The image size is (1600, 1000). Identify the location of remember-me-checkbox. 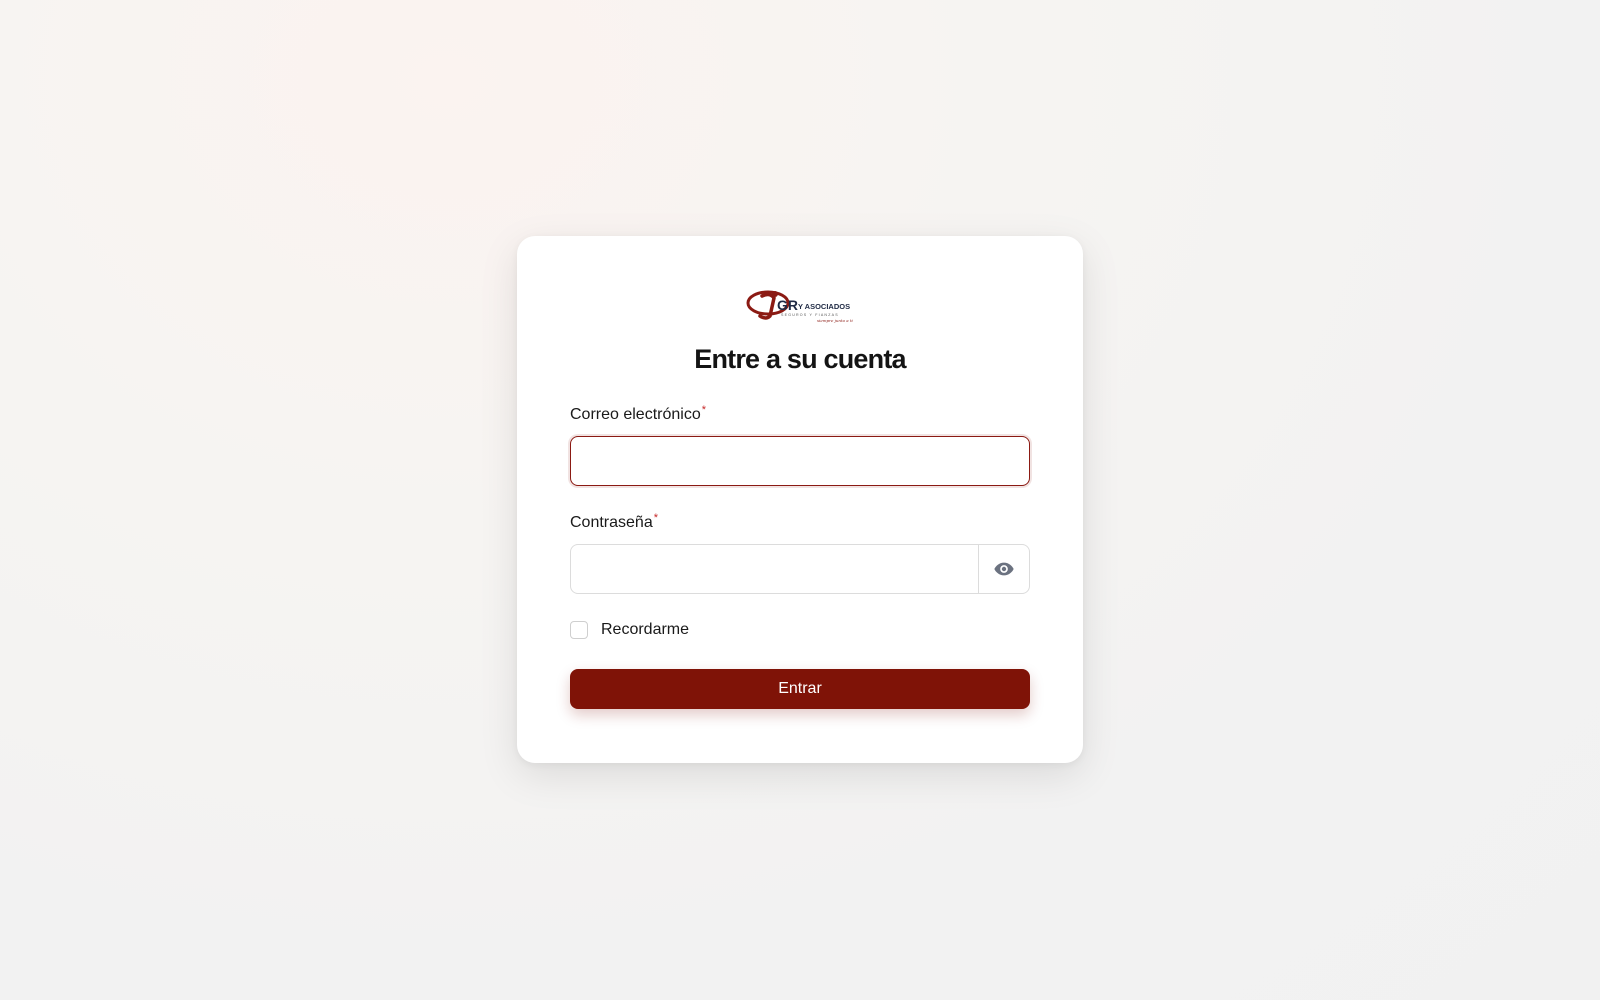
(579, 630).